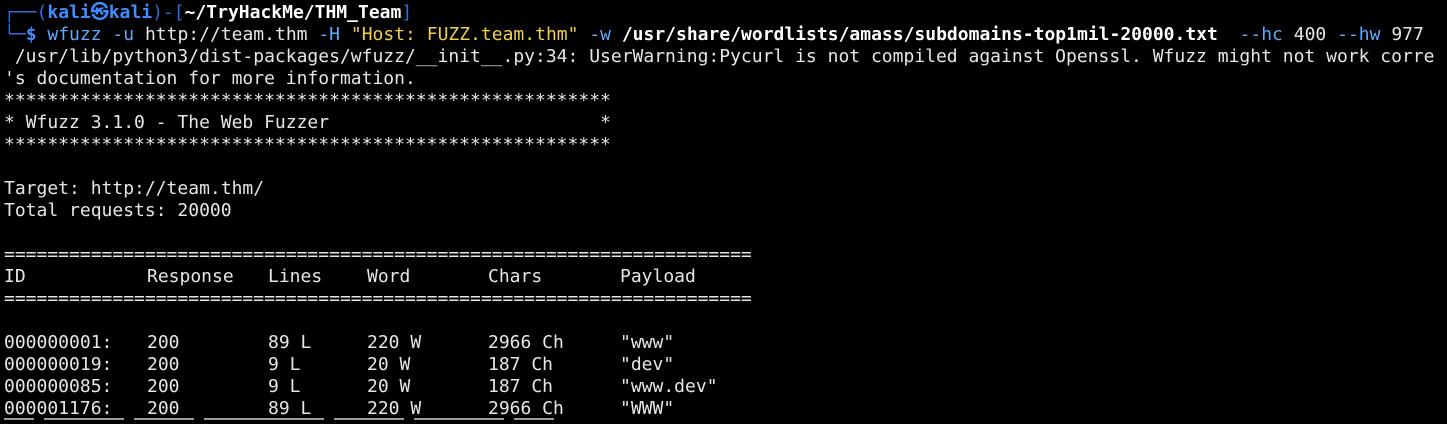 The width and height of the screenshot is (1447, 424). What do you see at coordinates (725, 365) in the screenshot?
I see `table-row: 000000019: 200 9 L 20 W 187 Ch "dev"` at bounding box center [725, 365].